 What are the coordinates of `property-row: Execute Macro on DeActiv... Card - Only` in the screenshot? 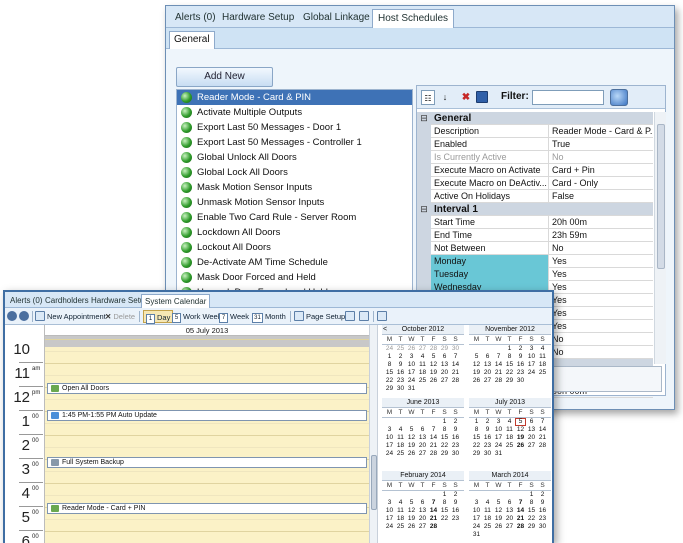 It's located at (535, 183).